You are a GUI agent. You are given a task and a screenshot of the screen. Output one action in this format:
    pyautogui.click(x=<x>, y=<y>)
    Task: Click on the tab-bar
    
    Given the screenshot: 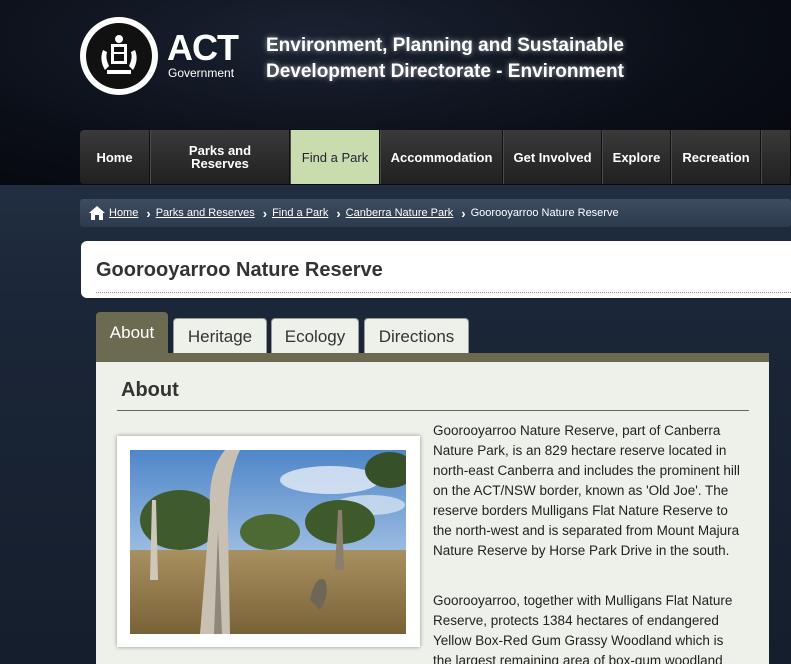 What is the action you would take?
    pyautogui.click(x=432, y=357)
    